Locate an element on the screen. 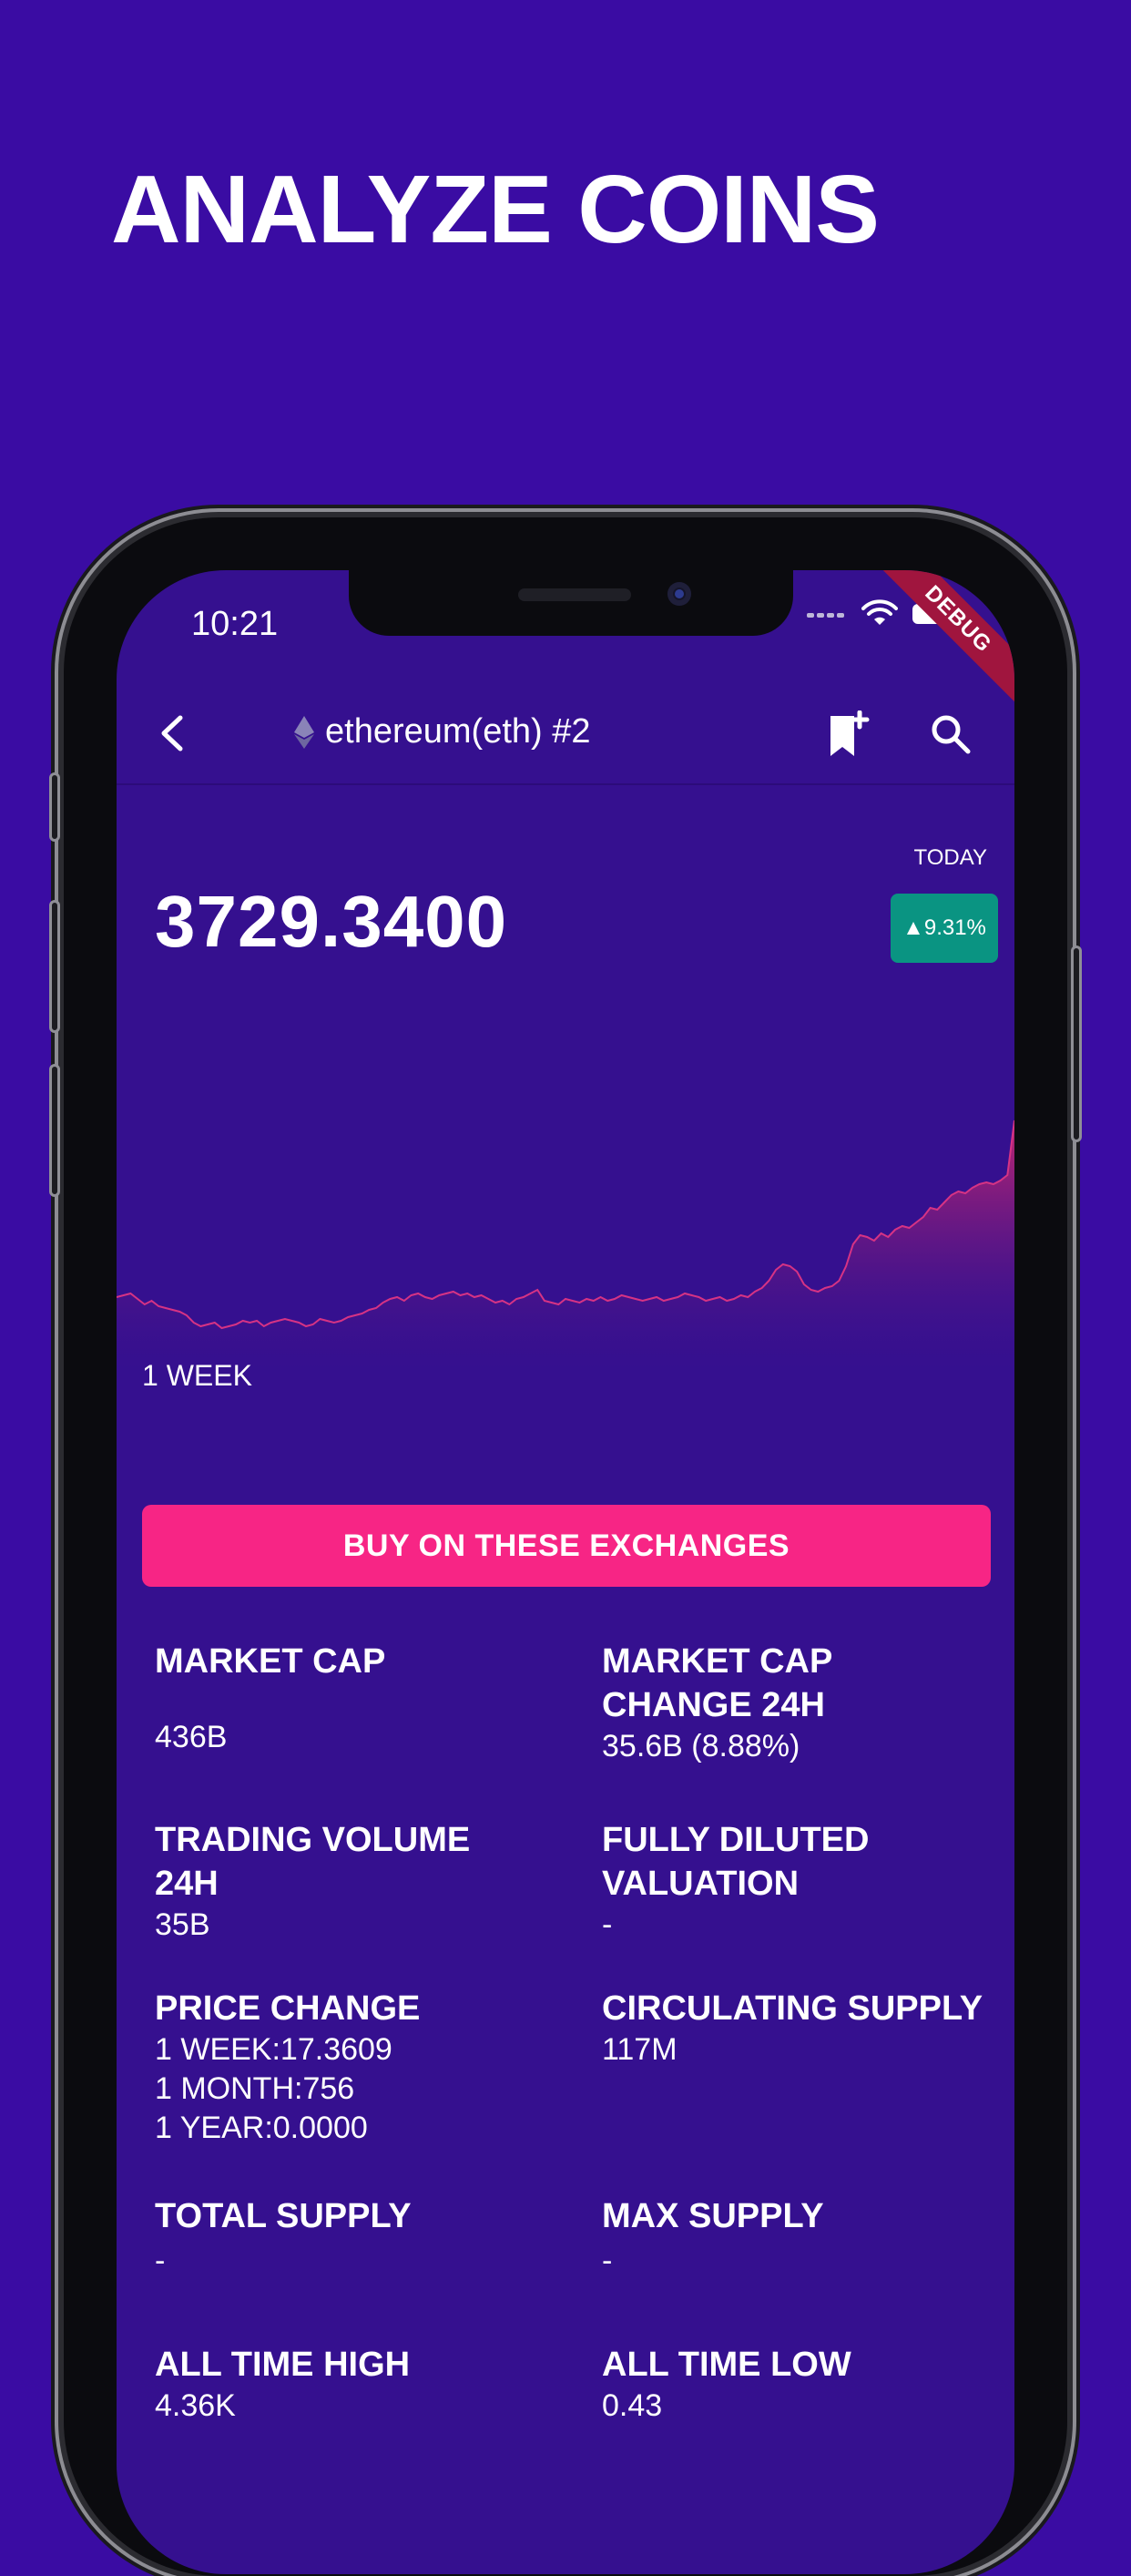 The image size is (1131, 2576). stat-circulating-supply: CIRCULATING SUPPLY 117M is located at coordinates (793, 2029).